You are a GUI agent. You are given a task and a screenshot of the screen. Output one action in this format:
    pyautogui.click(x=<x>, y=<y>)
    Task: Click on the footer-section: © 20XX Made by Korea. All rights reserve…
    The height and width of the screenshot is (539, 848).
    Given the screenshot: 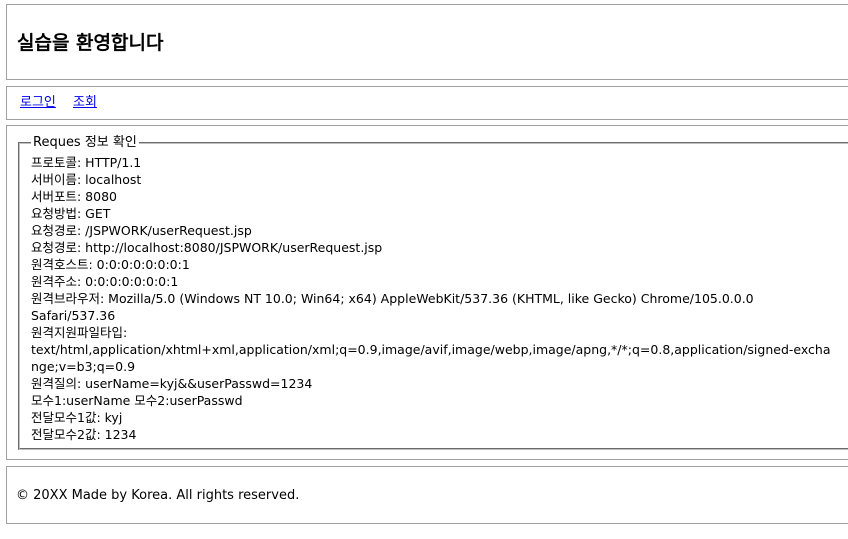 What is the action you would take?
    pyautogui.click(x=427, y=495)
    